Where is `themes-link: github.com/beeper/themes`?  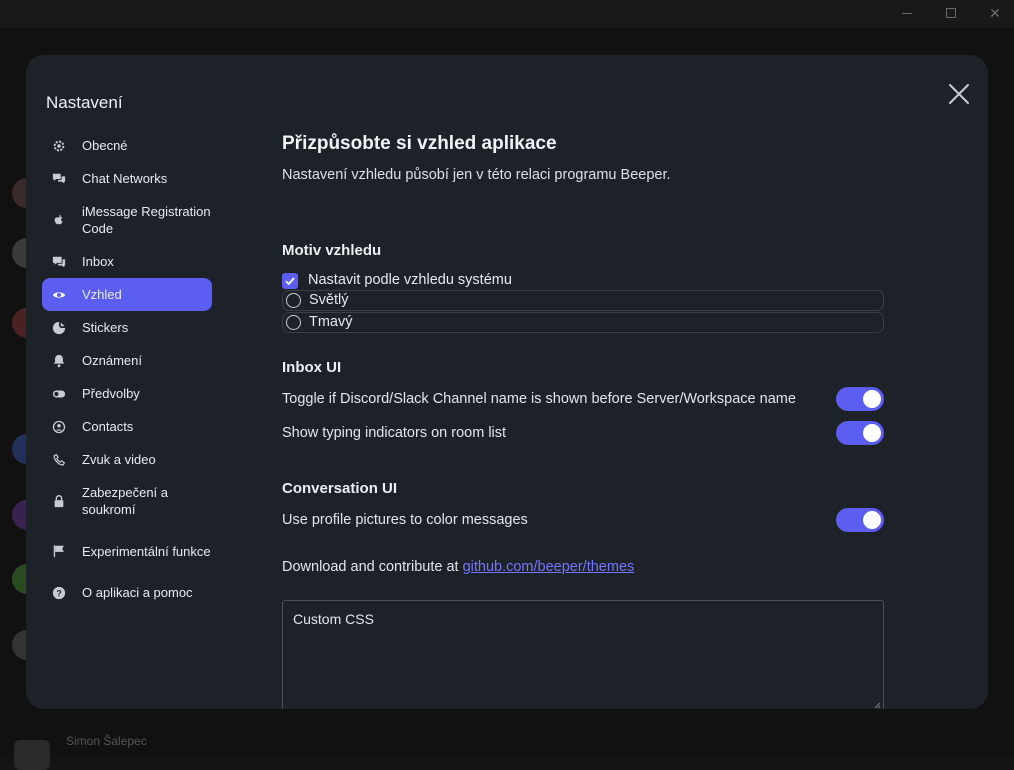 themes-link: github.com/beeper/themes is located at coordinates (549, 567).